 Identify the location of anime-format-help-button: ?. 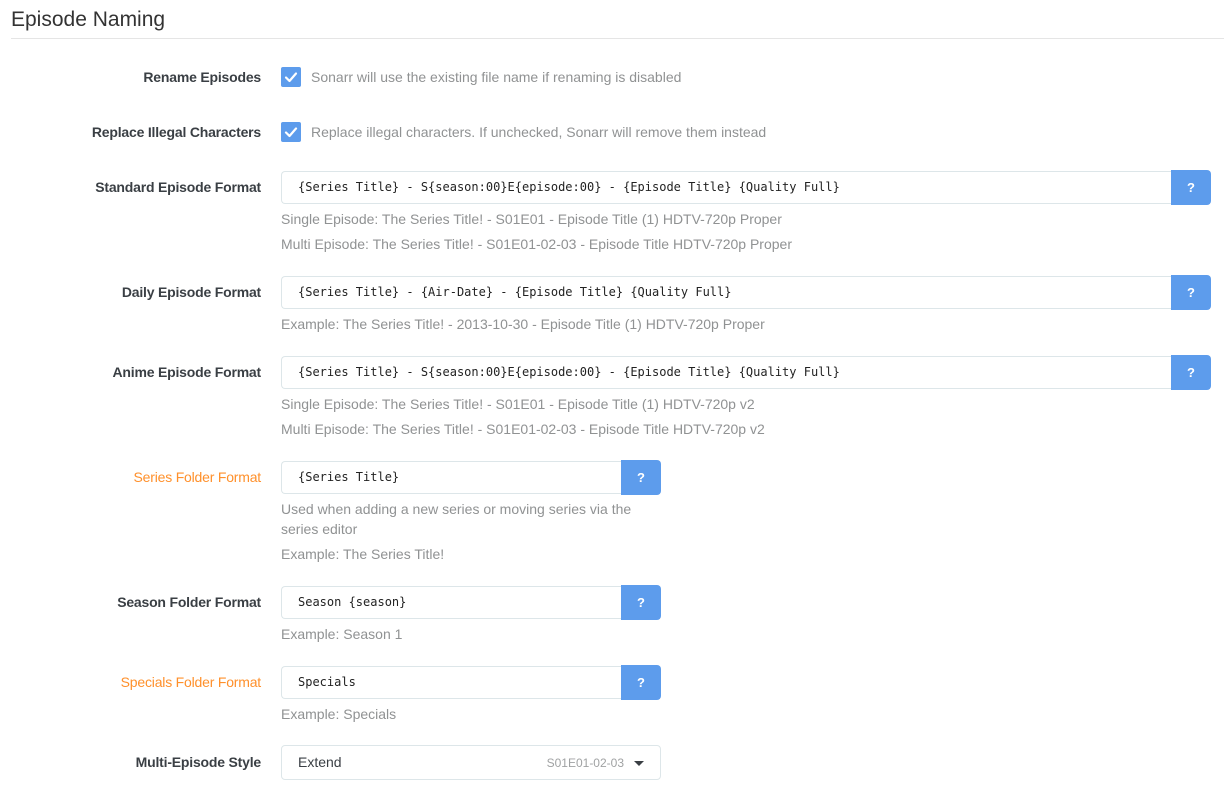
(1191, 372).